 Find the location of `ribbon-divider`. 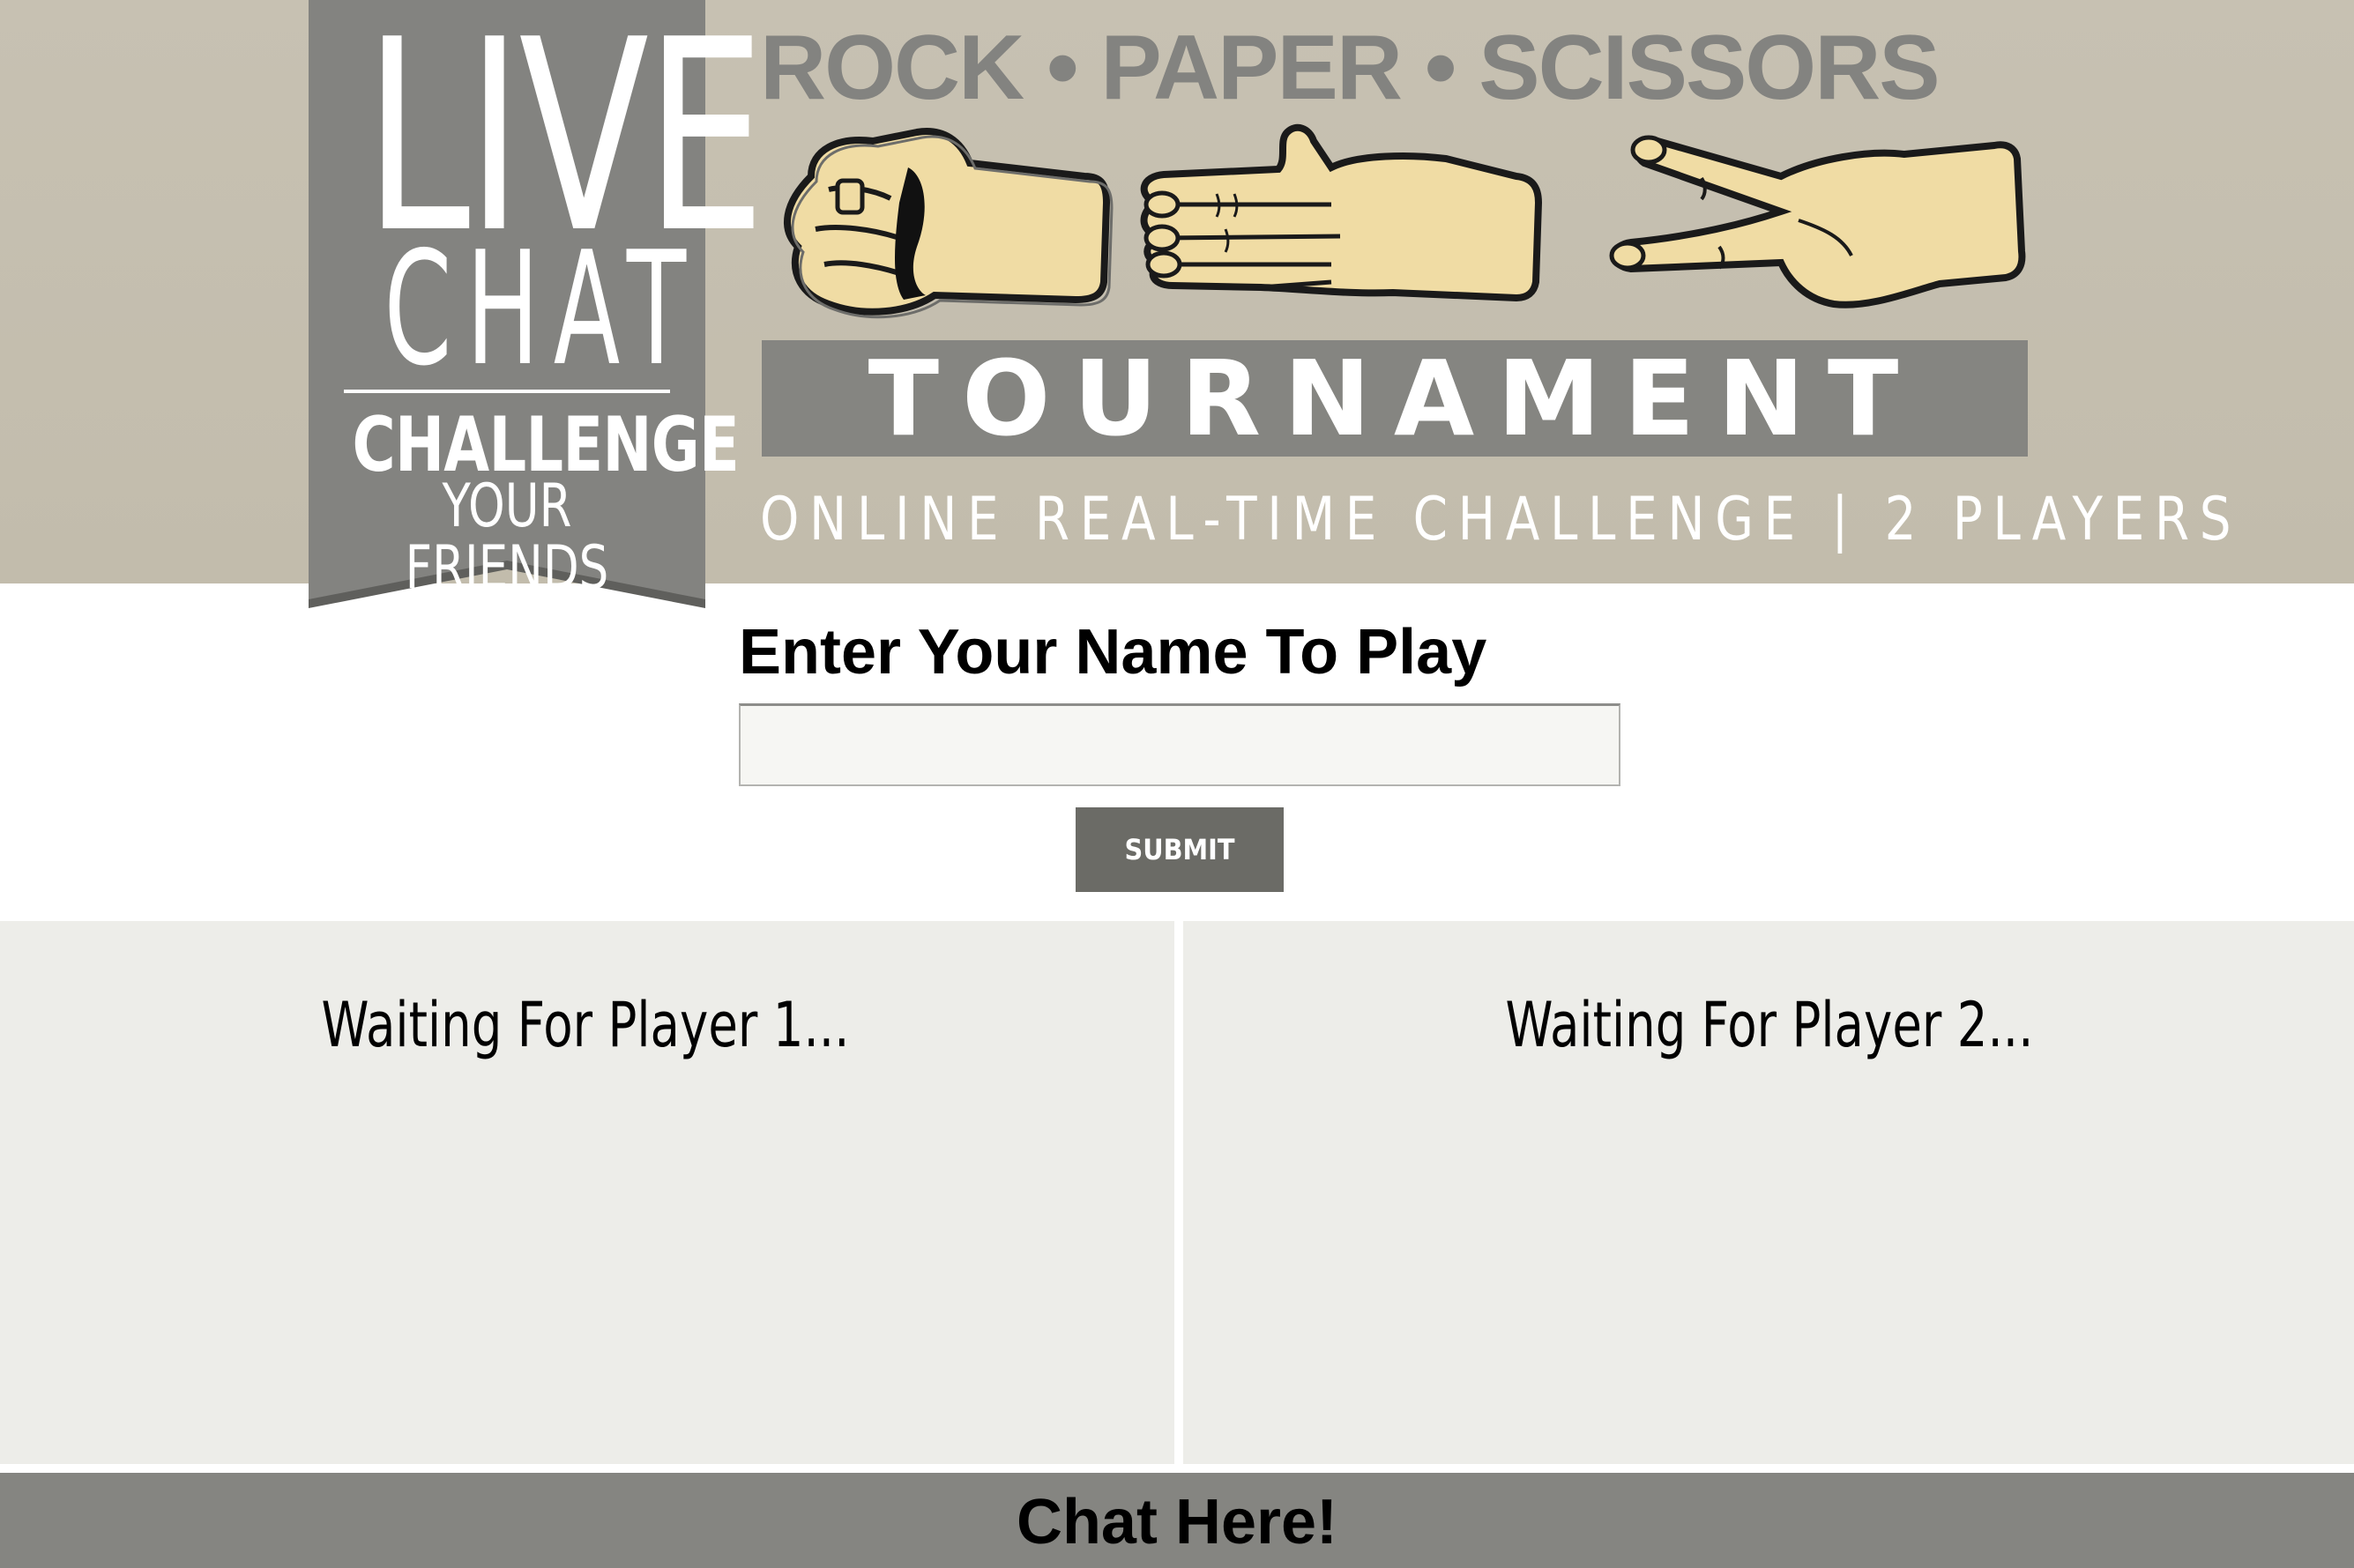

ribbon-divider is located at coordinates (507, 391).